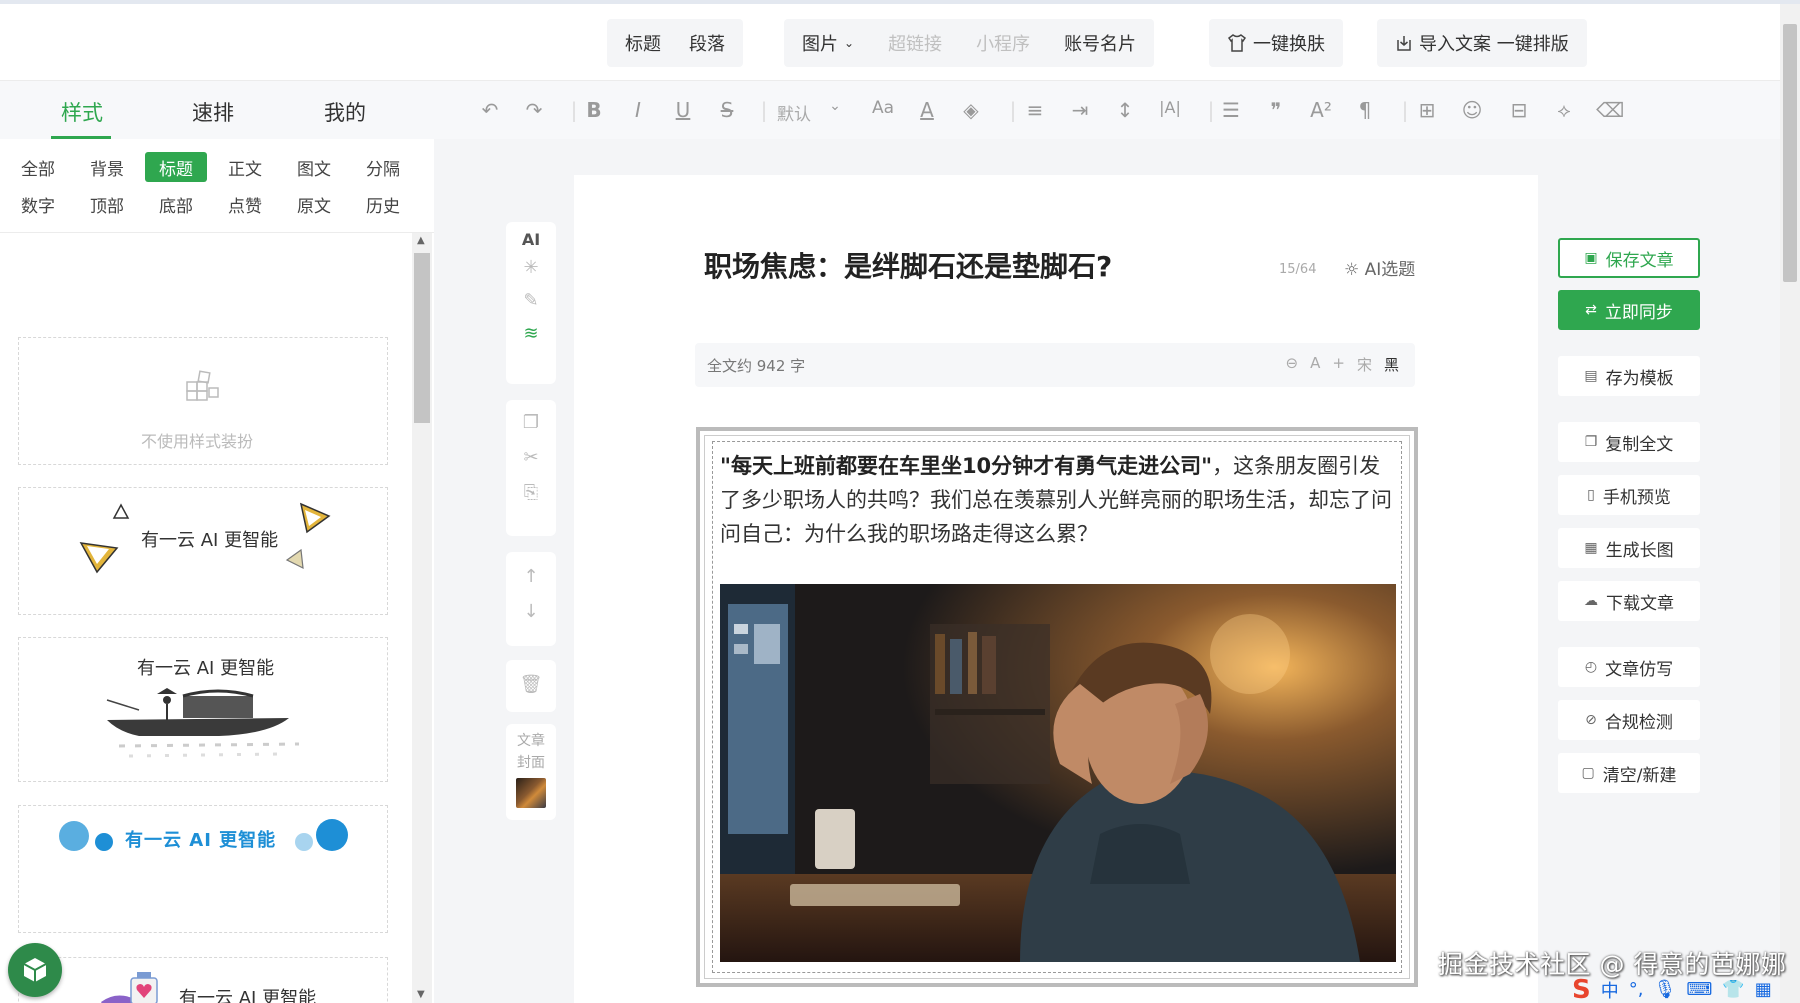 Image resolution: width=1800 pixels, height=1003 pixels. I want to click on font-increase-icon: +, so click(1338, 364).